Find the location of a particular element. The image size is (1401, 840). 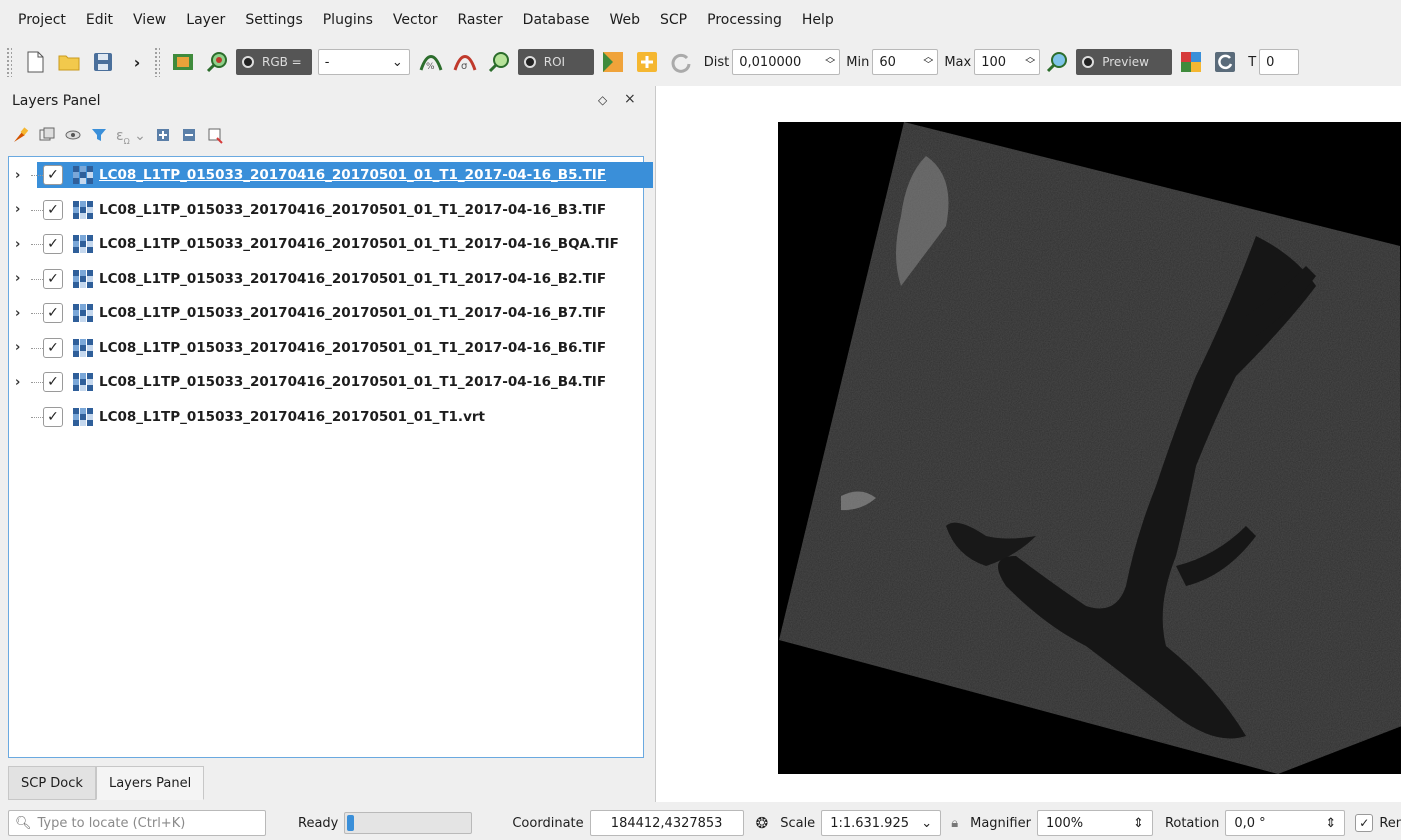

float-panel-icon: ◇ is located at coordinates (602, 100).